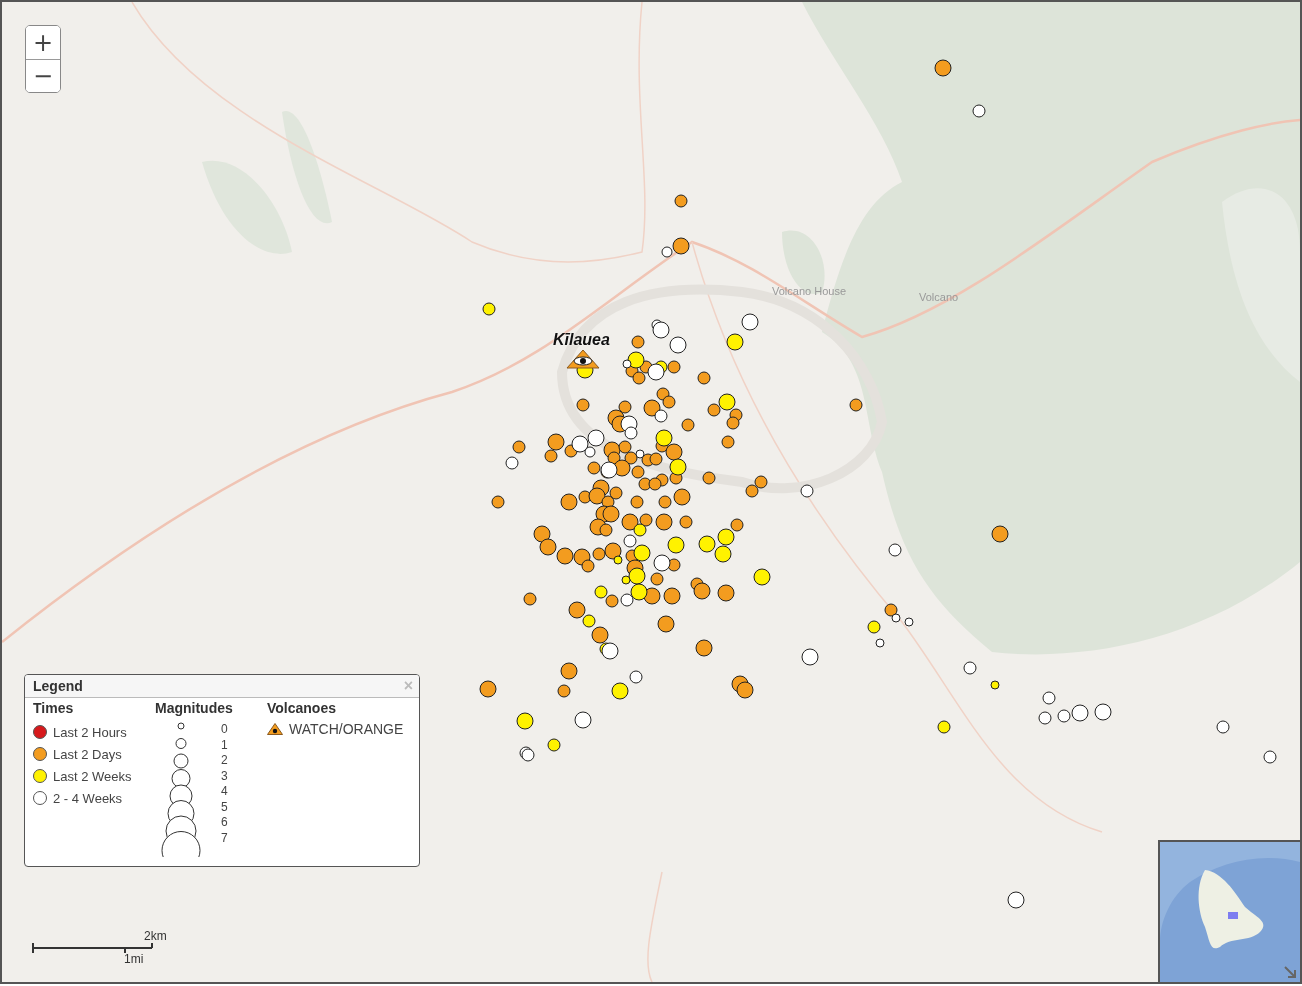  Describe the element at coordinates (346, 729) in the screenshot. I see `volcano-status-label: WATCH/ORANGE` at that location.